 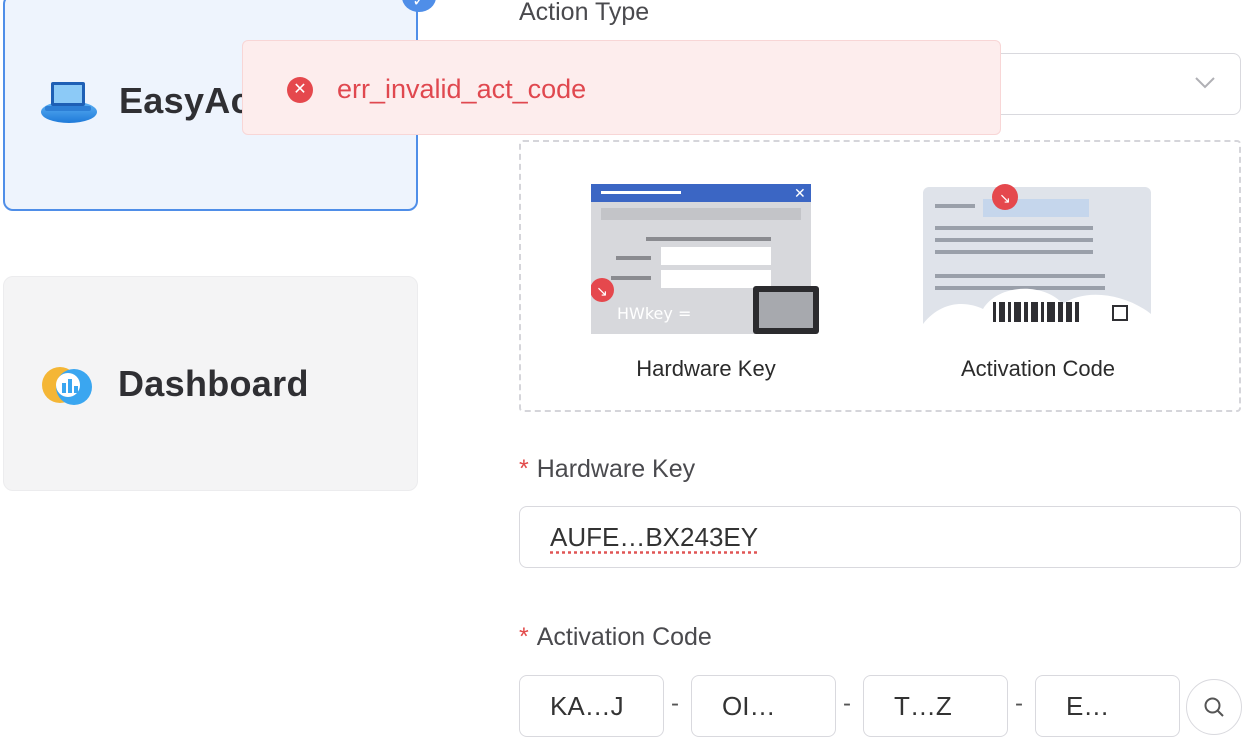 What do you see at coordinates (880, 537) in the screenshot?
I see `hardware-key-input: AUFE…BX243EY` at bounding box center [880, 537].